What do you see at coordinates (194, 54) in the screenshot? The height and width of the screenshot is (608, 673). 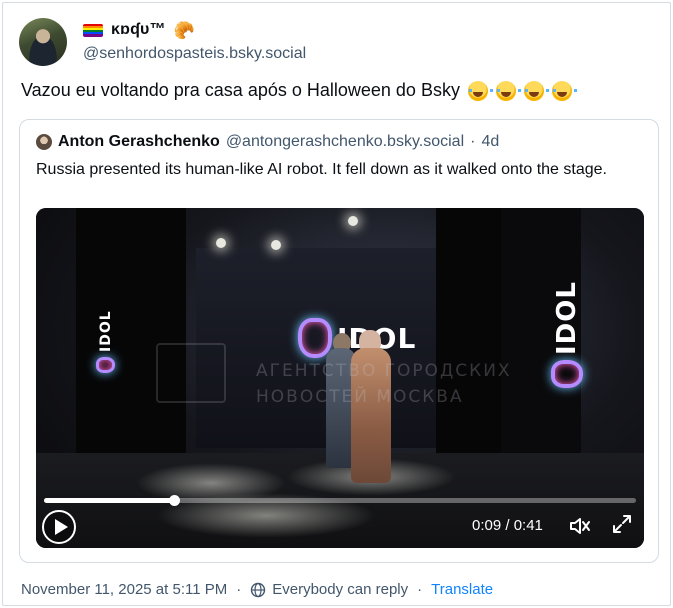 I see `author-handle: @senhordospasteis.bsky.social` at bounding box center [194, 54].